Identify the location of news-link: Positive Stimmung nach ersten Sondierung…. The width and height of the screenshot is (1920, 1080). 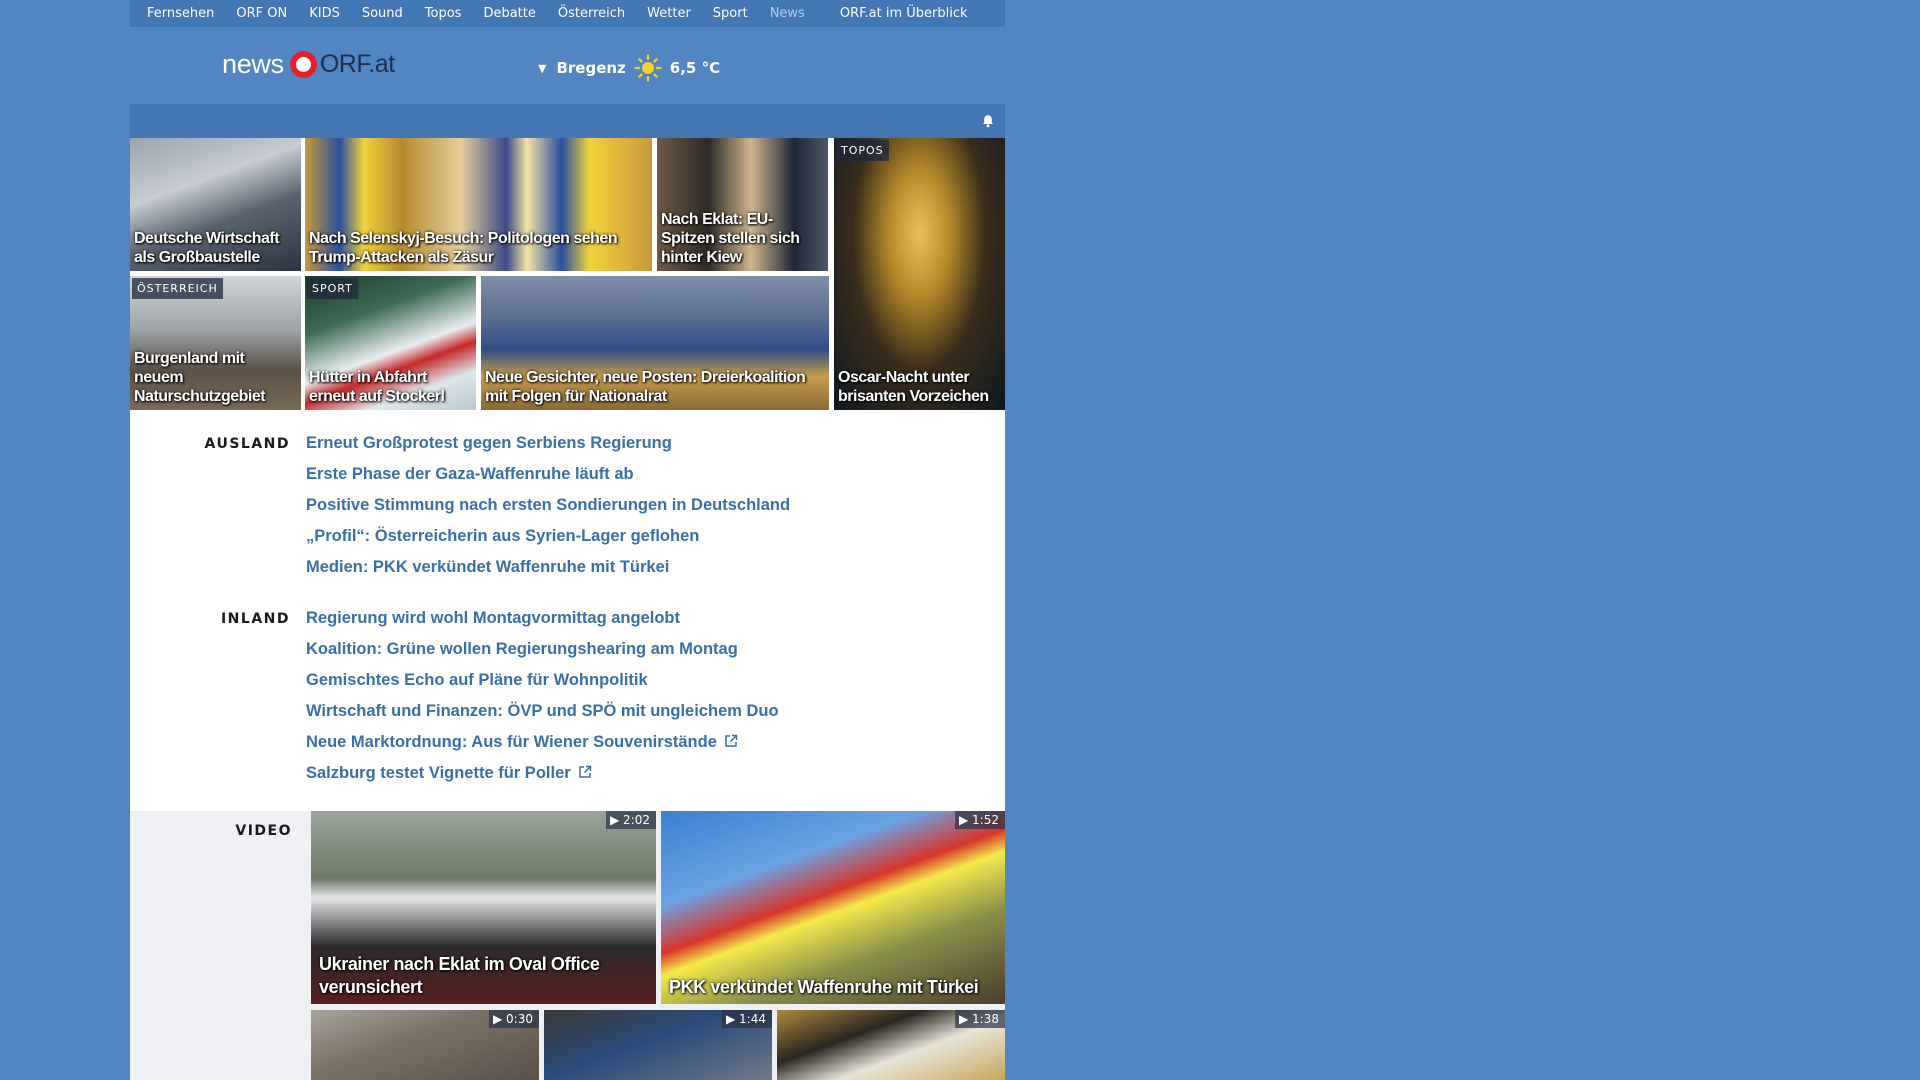
(548, 509).